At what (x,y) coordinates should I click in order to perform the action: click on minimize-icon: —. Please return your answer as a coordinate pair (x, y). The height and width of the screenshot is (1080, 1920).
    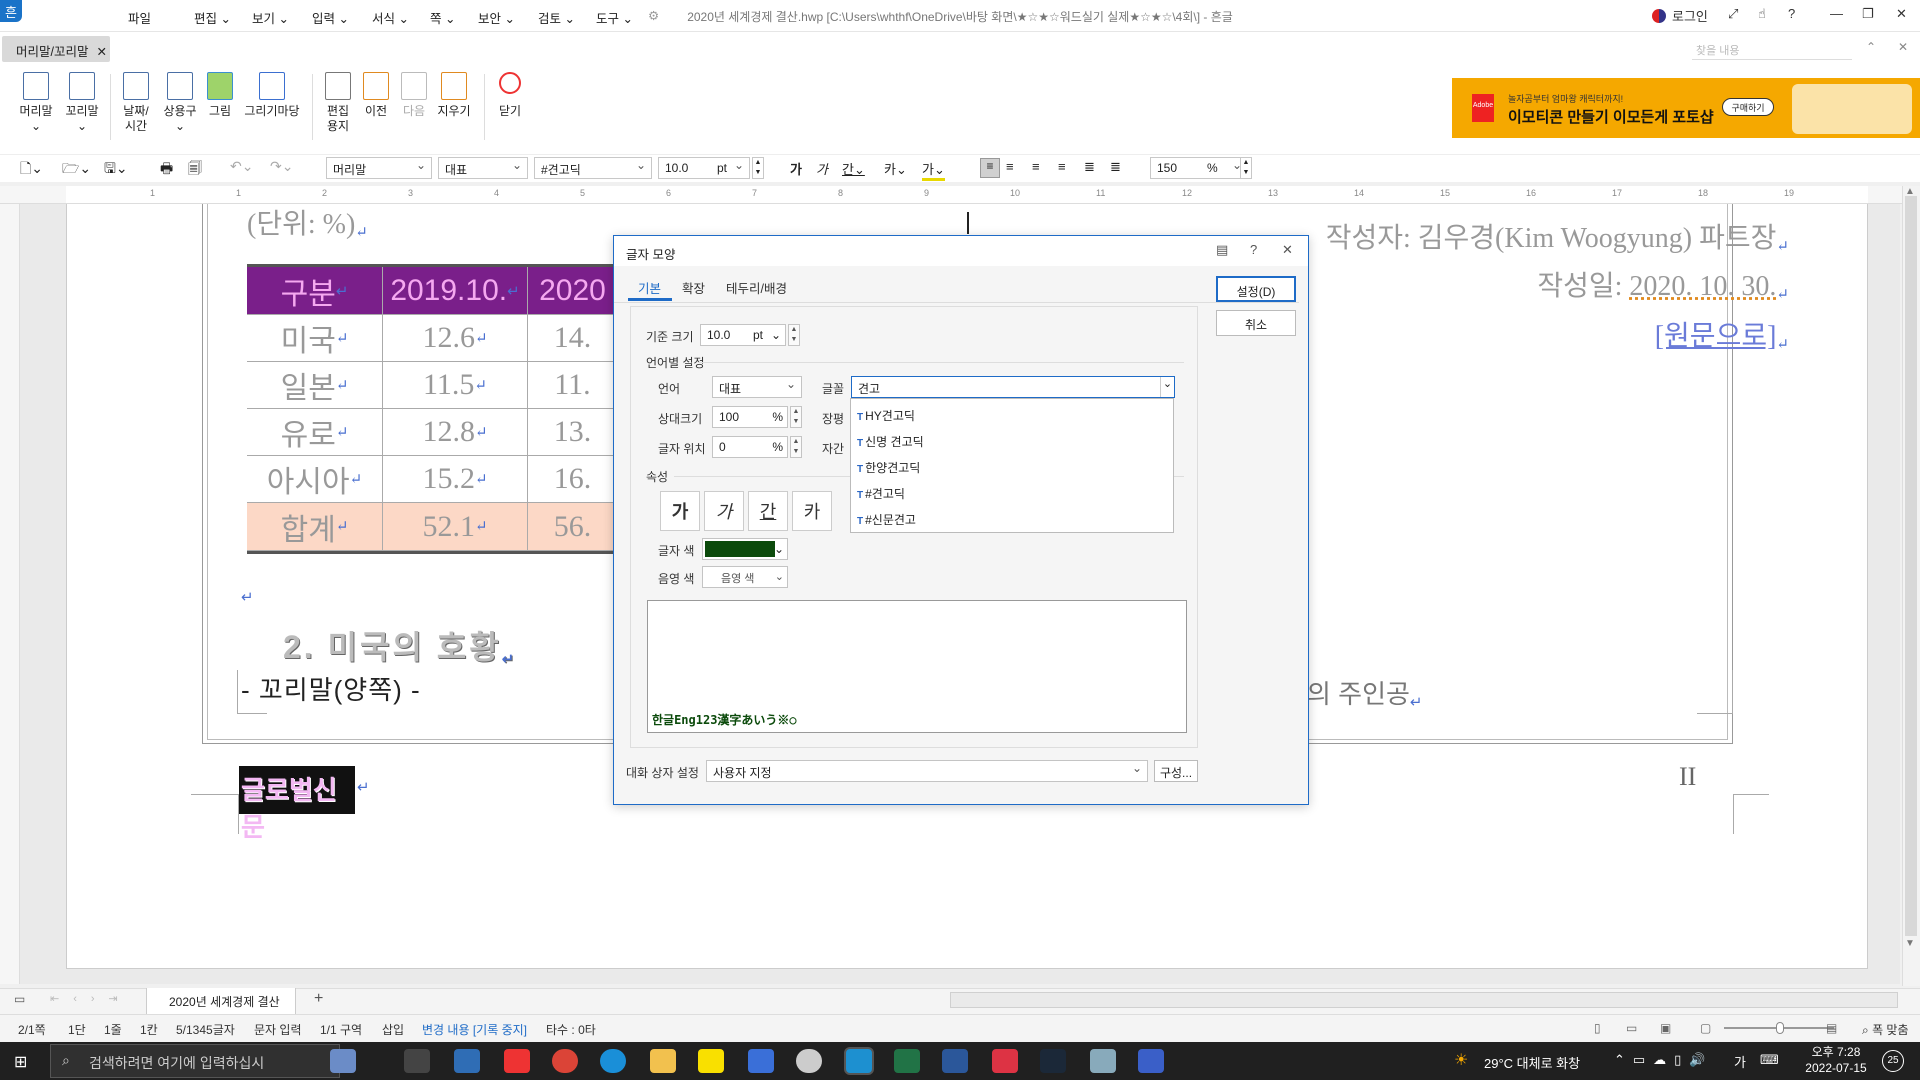
    Looking at the image, I should click on (1836, 13).